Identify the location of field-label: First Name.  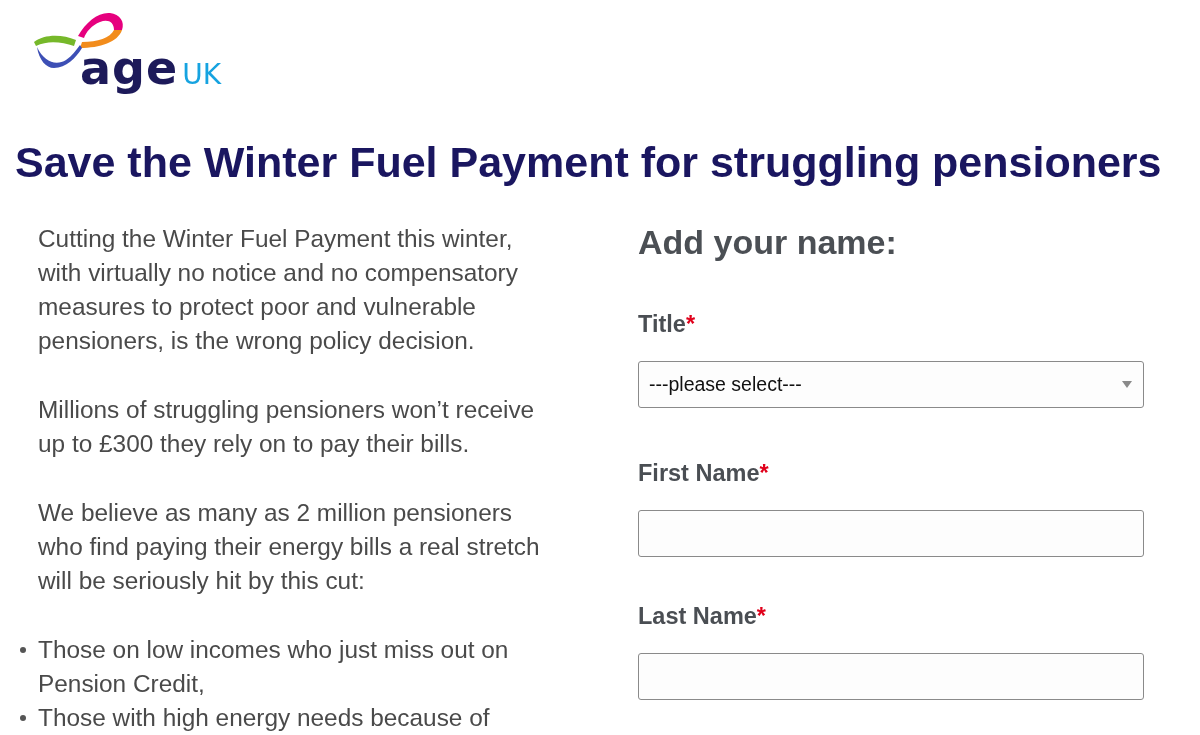
(699, 473).